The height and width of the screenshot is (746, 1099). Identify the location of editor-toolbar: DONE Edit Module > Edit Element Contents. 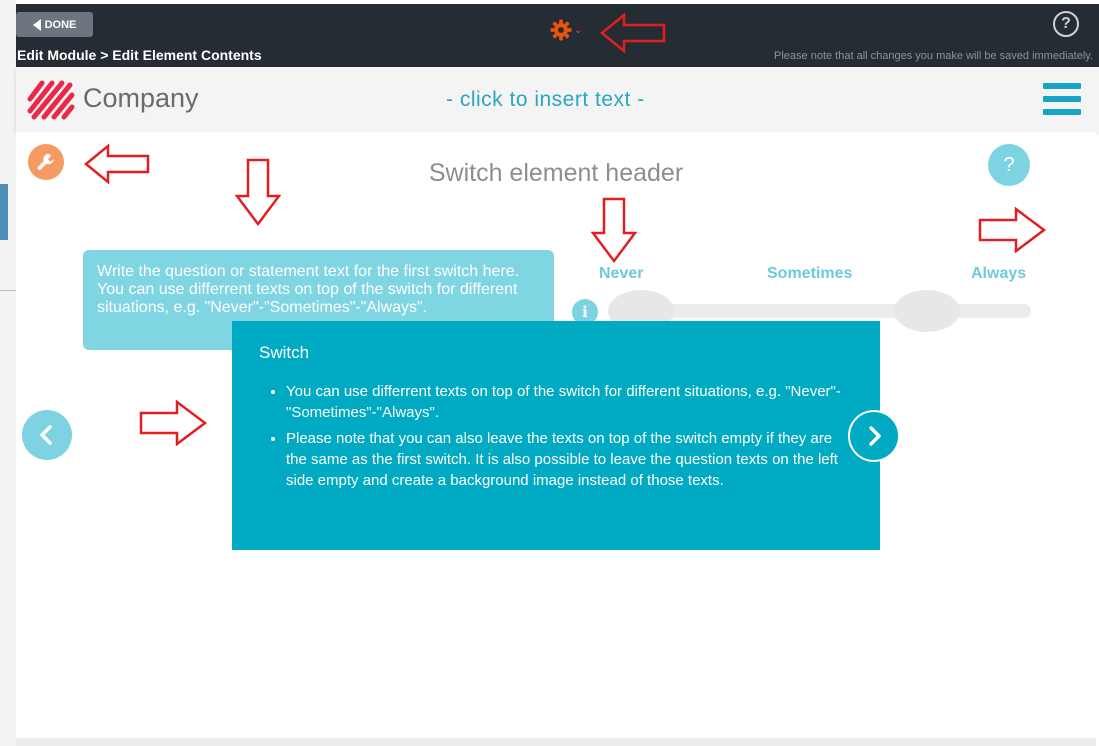
(557, 35).